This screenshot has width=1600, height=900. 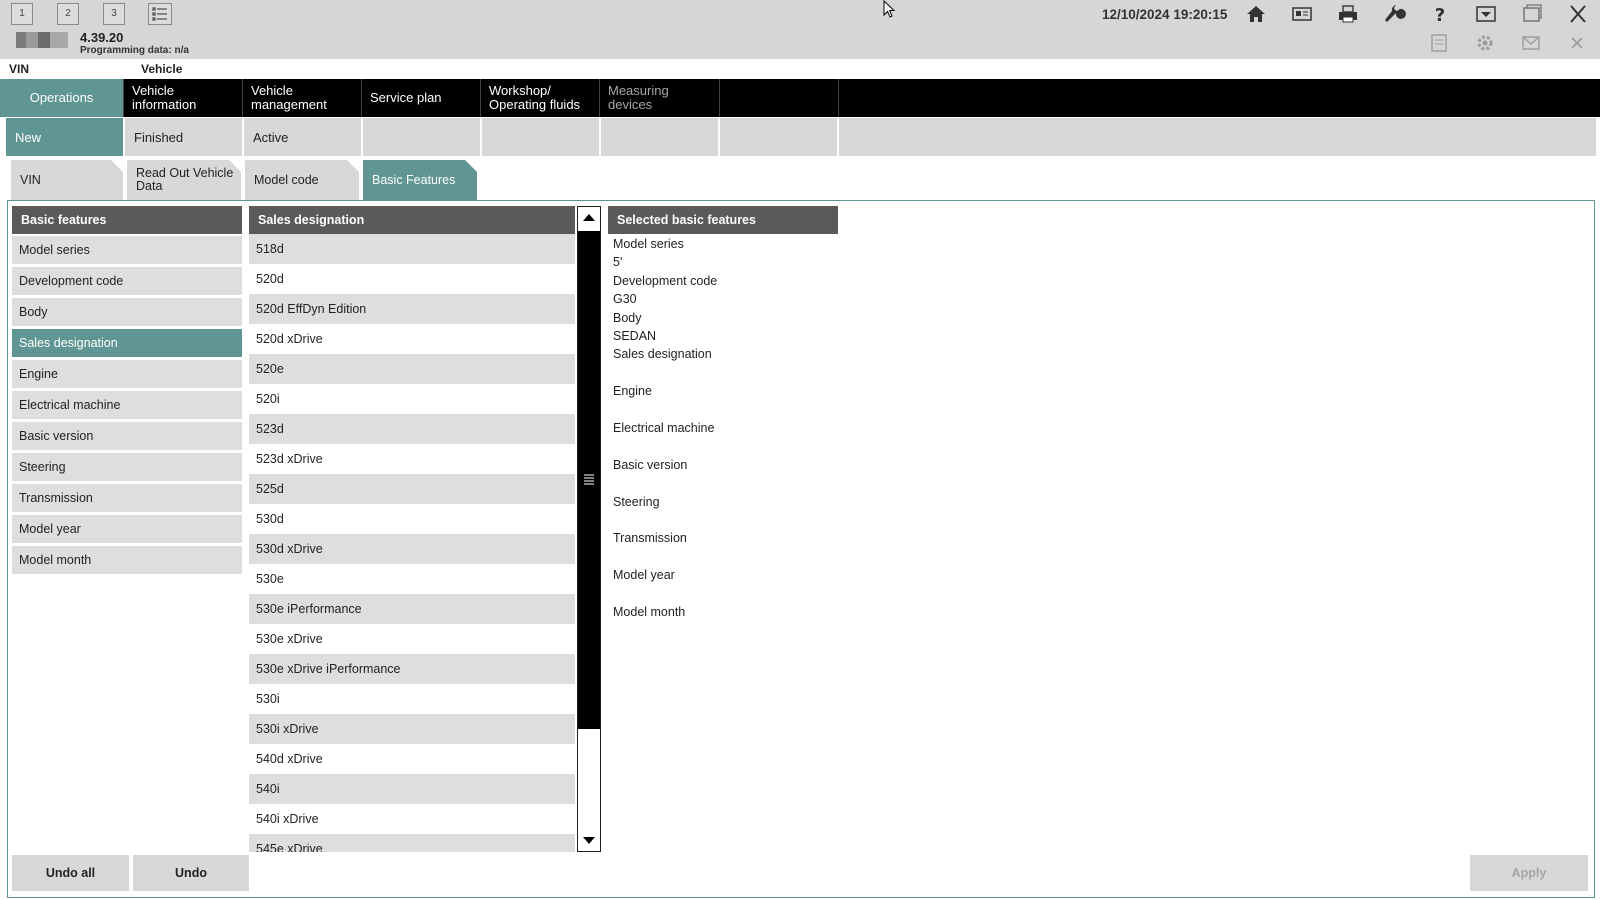 What do you see at coordinates (618, 262) in the screenshot?
I see `selected-feature-line: 5'` at bounding box center [618, 262].